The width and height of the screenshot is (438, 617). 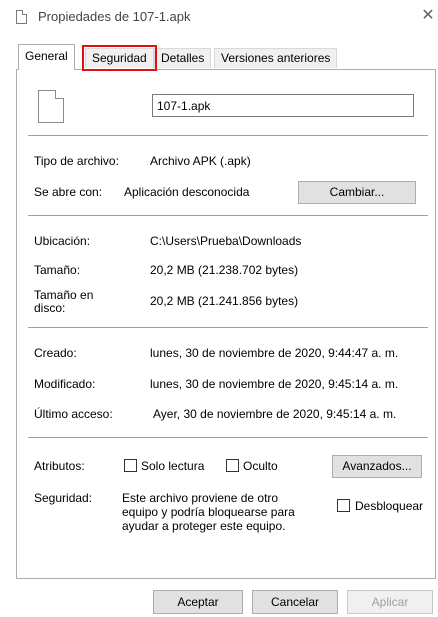 What do you see at coordinates (283, 105) in the screenshot?
I see `file-name-input` at bounding box center [283, 105].